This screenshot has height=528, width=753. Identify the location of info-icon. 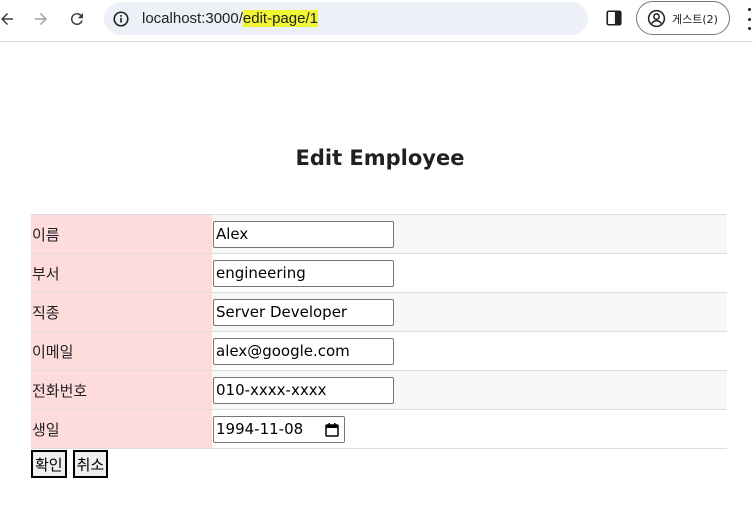
(121, 19).